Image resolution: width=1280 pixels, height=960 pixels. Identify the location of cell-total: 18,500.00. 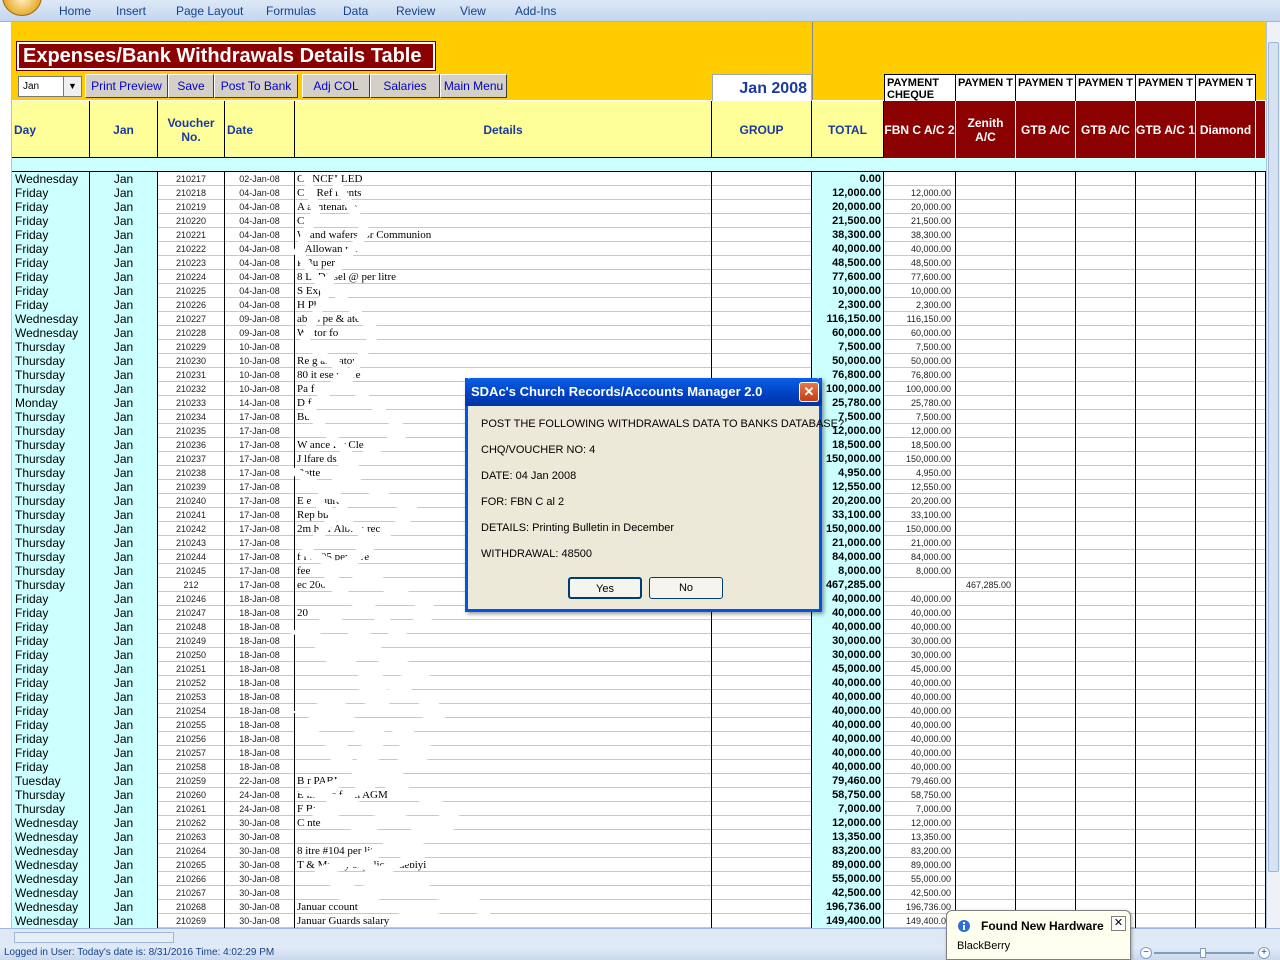
(848, 445).